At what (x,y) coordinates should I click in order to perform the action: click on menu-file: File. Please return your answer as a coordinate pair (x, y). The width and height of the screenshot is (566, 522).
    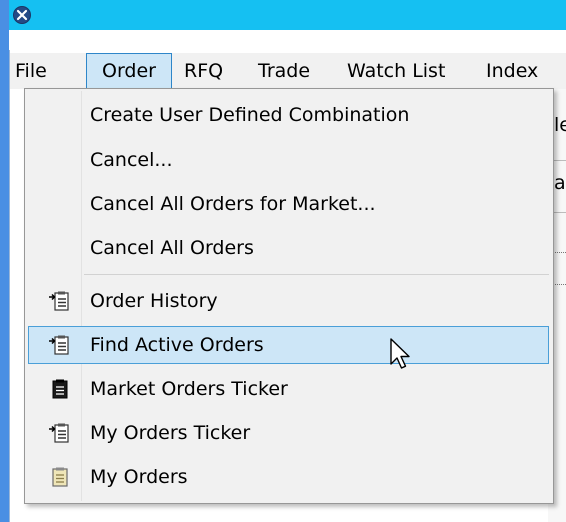
    Looking at the image, I should click on (40, 71).